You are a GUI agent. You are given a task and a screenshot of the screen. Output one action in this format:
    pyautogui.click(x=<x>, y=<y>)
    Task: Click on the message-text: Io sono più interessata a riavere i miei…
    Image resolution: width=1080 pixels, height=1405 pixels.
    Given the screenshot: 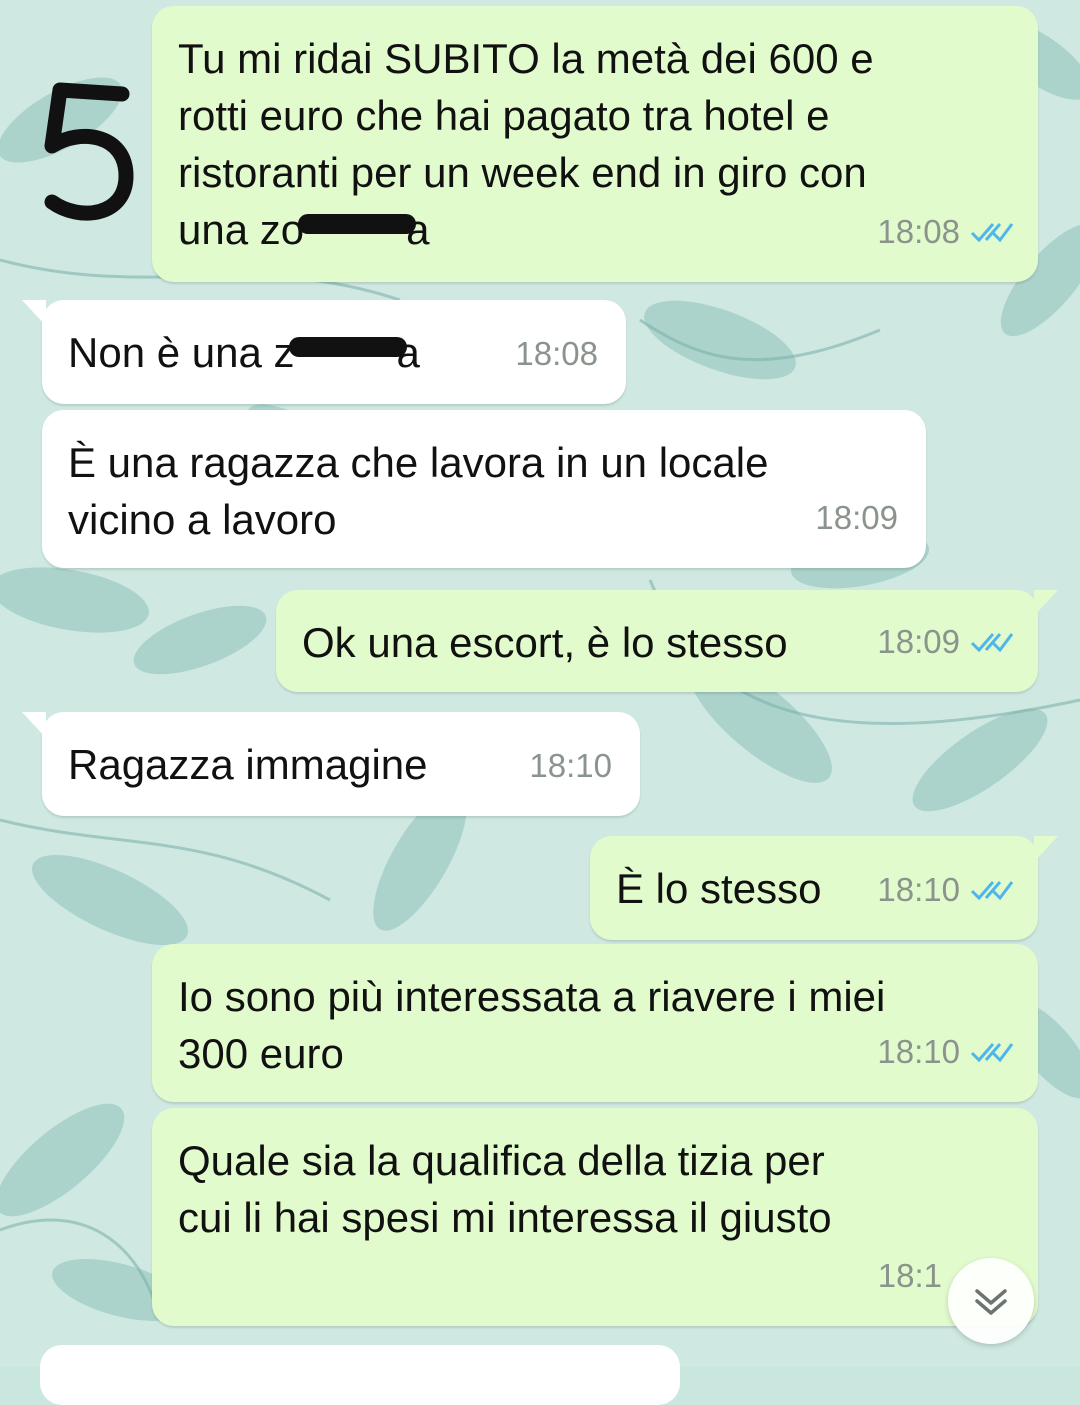 What is the action you would take?
    pyautogui.click(x=532, y=1025)
    